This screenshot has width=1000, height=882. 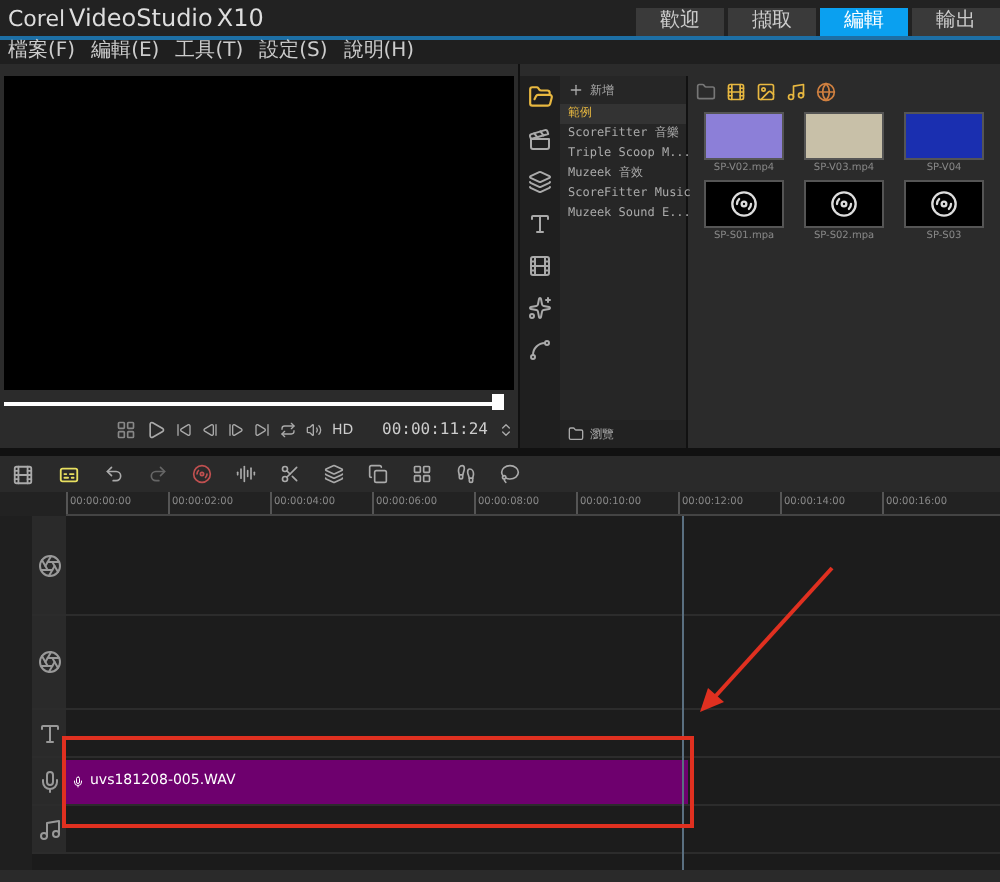 I want to click on globe-icon, so click(x=826, y=92).